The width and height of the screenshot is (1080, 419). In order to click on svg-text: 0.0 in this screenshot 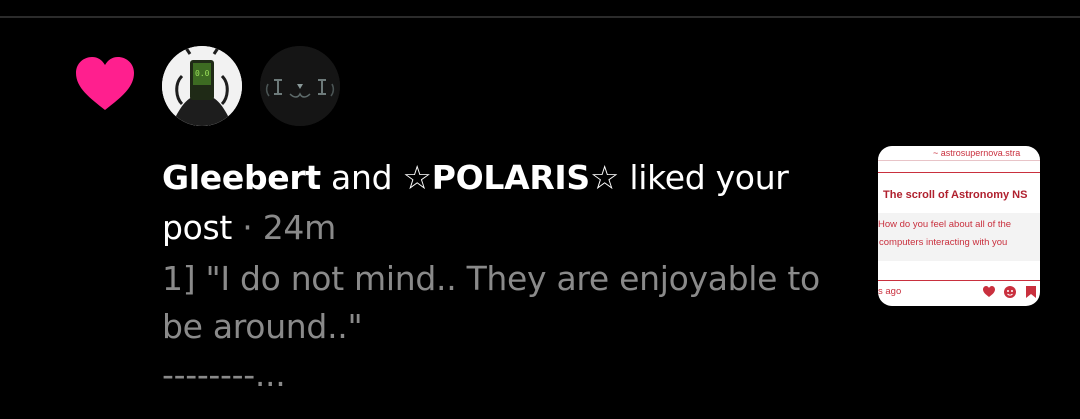, I will do `click(202, 73)`.